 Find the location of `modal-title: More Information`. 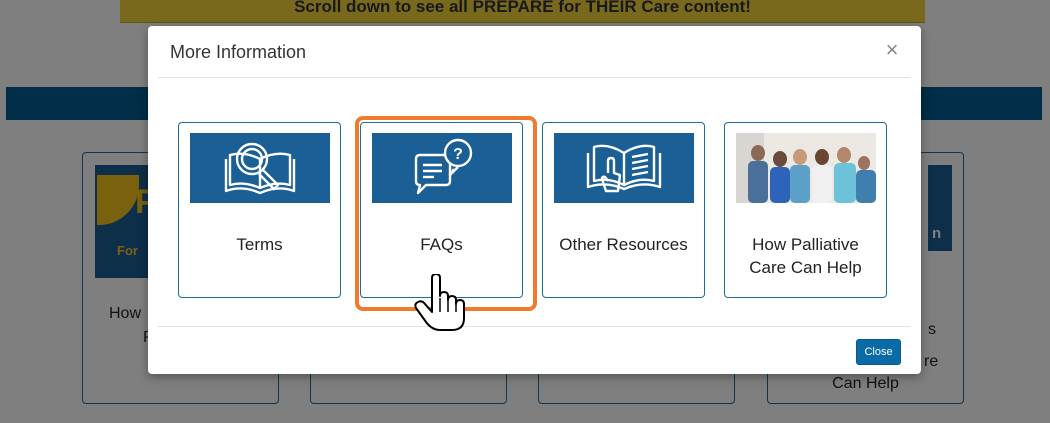

modal-title: More Information is located at coordinates (238, 52).